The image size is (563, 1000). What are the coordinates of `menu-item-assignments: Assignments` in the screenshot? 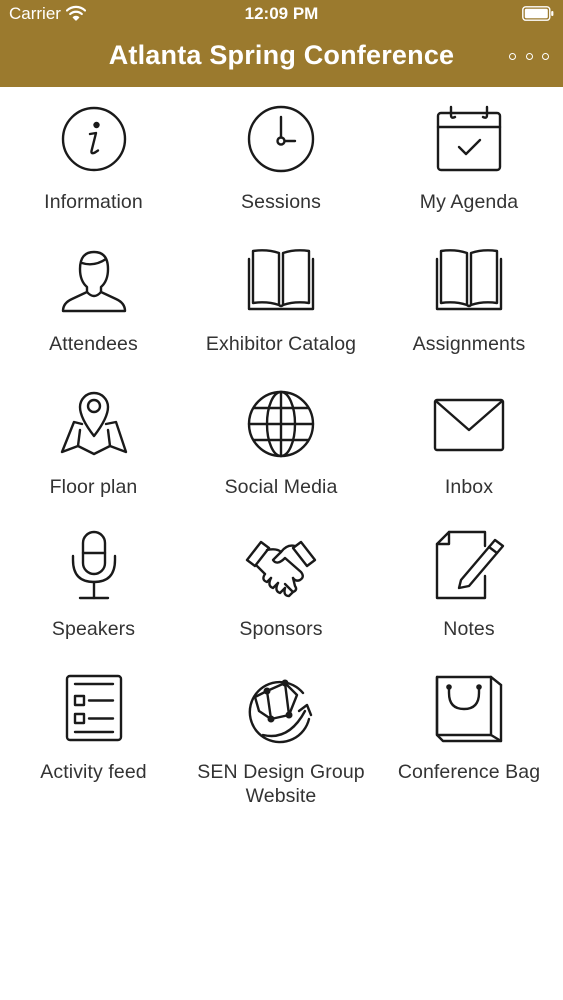 It's located at (469, 300).